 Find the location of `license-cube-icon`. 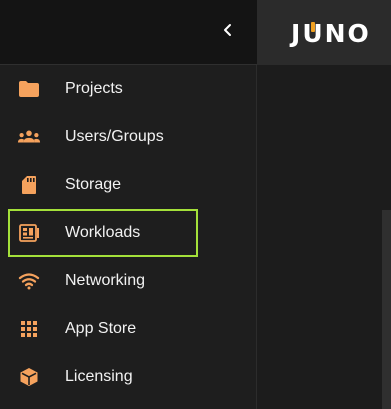

license-cube-icon is located at coordinates (29, 377).